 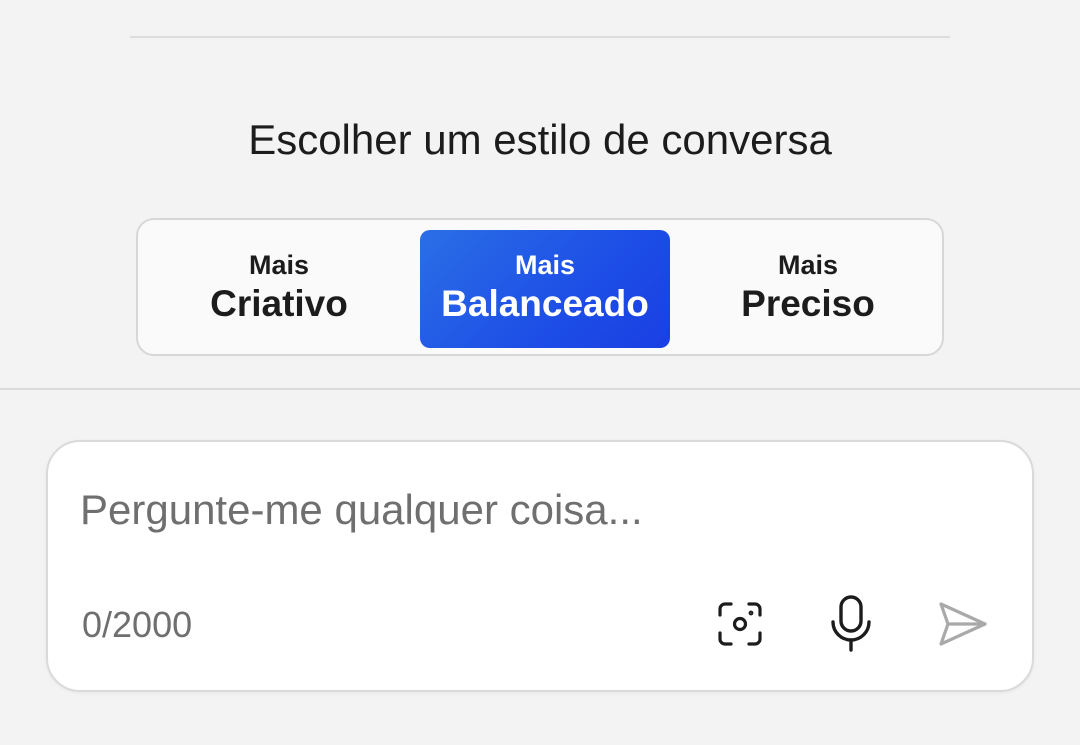 I want to click on visual-search-button, so click(x=740, y=624).